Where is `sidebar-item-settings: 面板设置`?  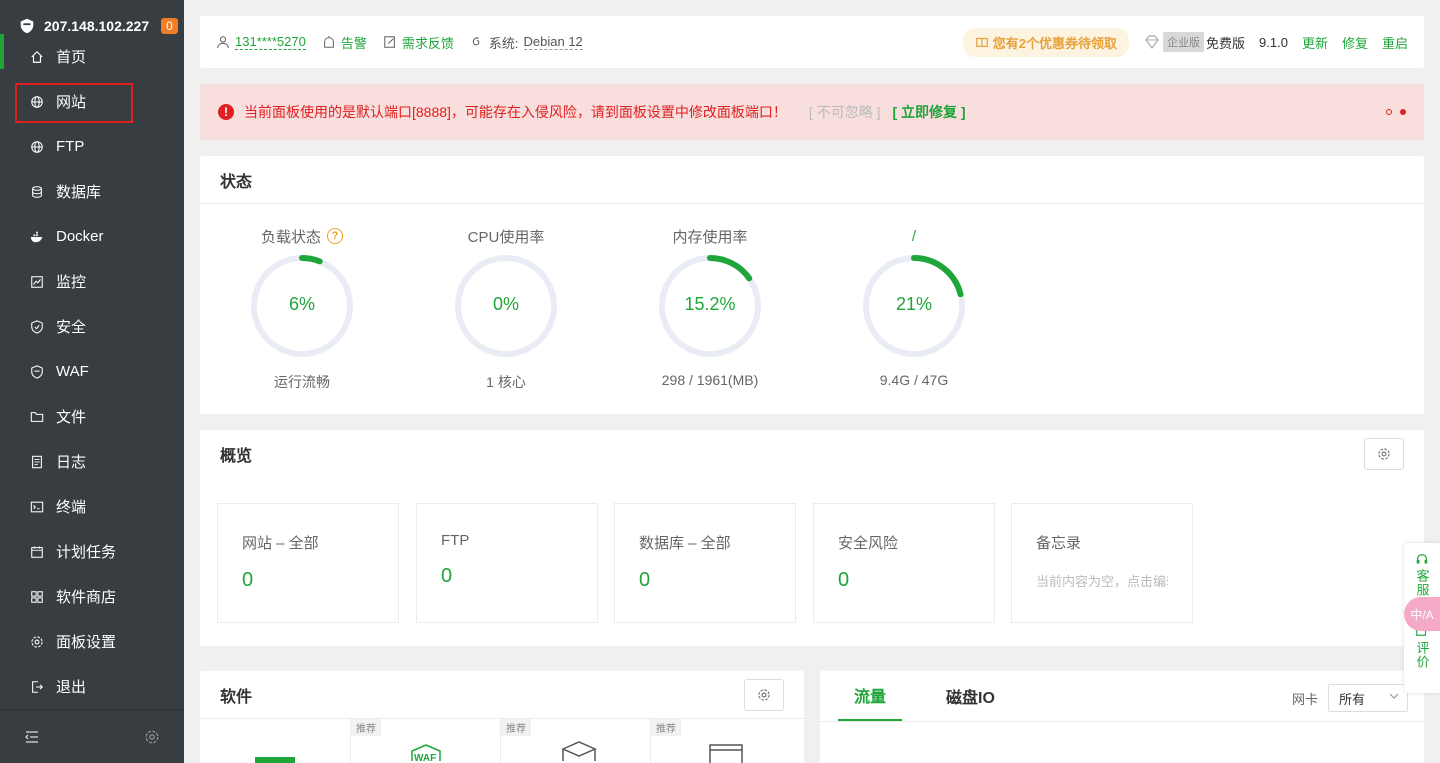 sidebar-item-settings: 面板设置 is located at coordinates (92, 641).